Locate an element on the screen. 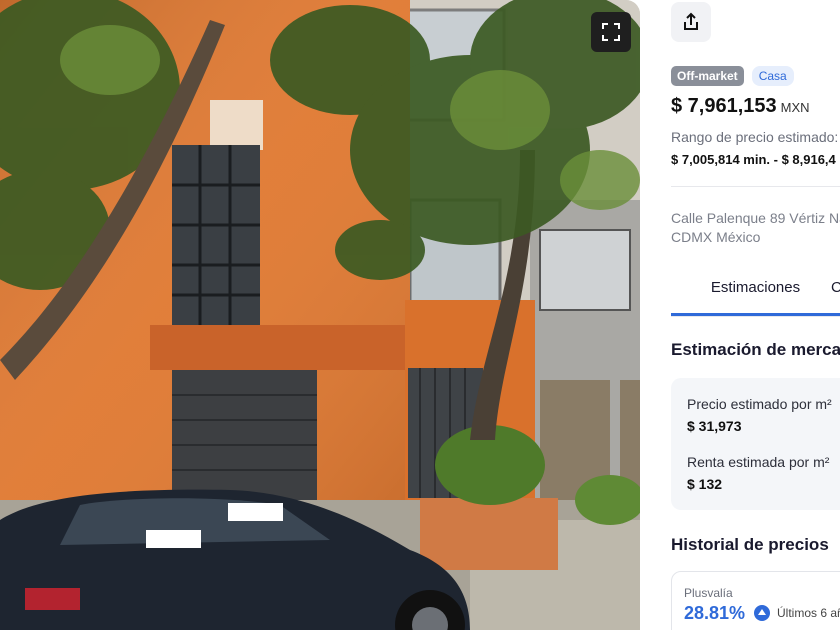  rent-per-m2-label: Renta estimada por m² is located at coordinates (758, 462).